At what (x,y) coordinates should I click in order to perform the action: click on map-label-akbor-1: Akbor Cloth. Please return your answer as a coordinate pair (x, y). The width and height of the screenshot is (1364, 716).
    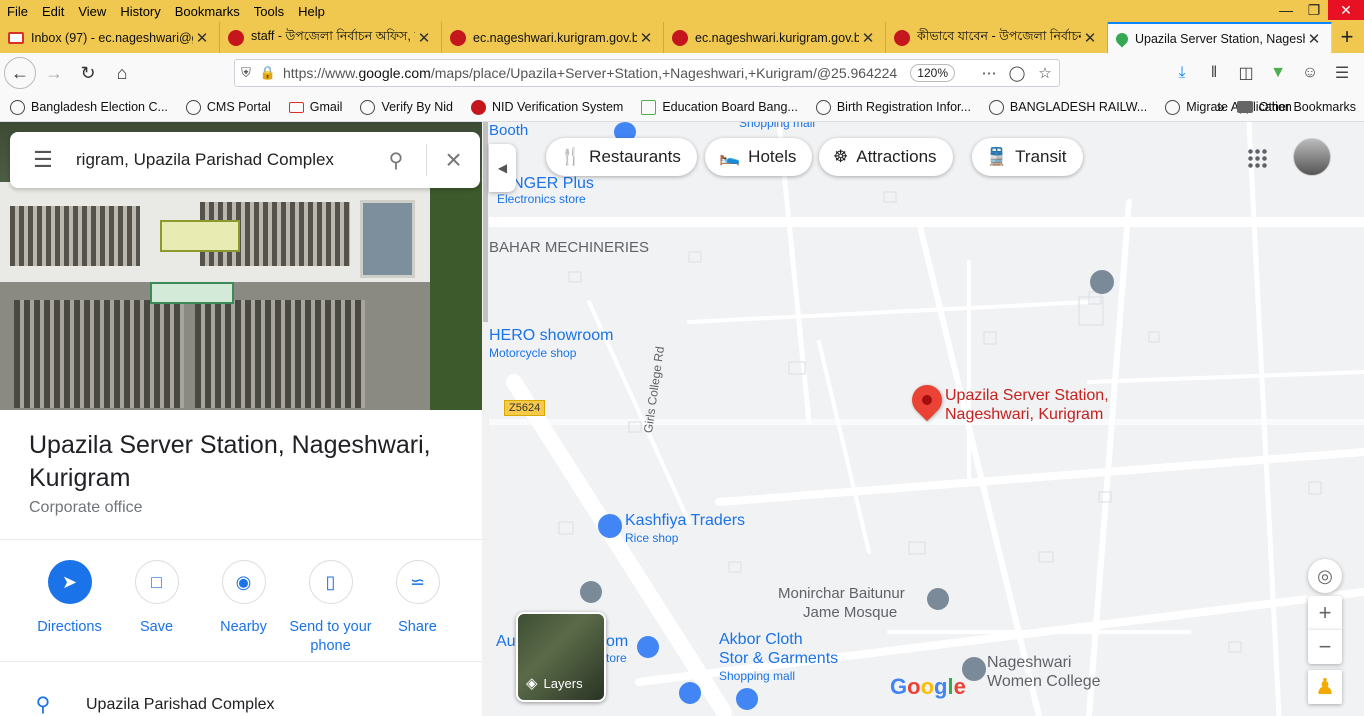
    Looking at the image, I should click on (761, 640).